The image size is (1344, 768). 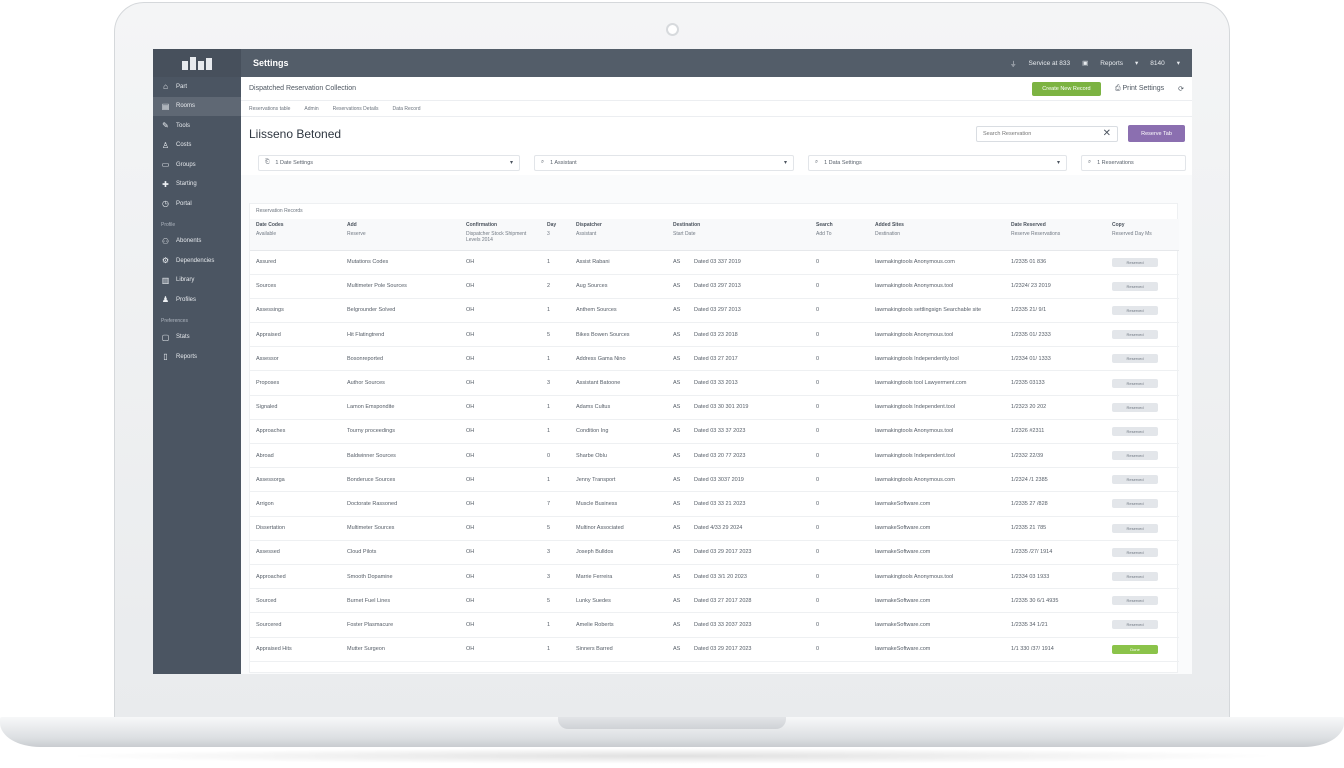 I want to click on close-icon: ✕, so click(x=1107, y=133).